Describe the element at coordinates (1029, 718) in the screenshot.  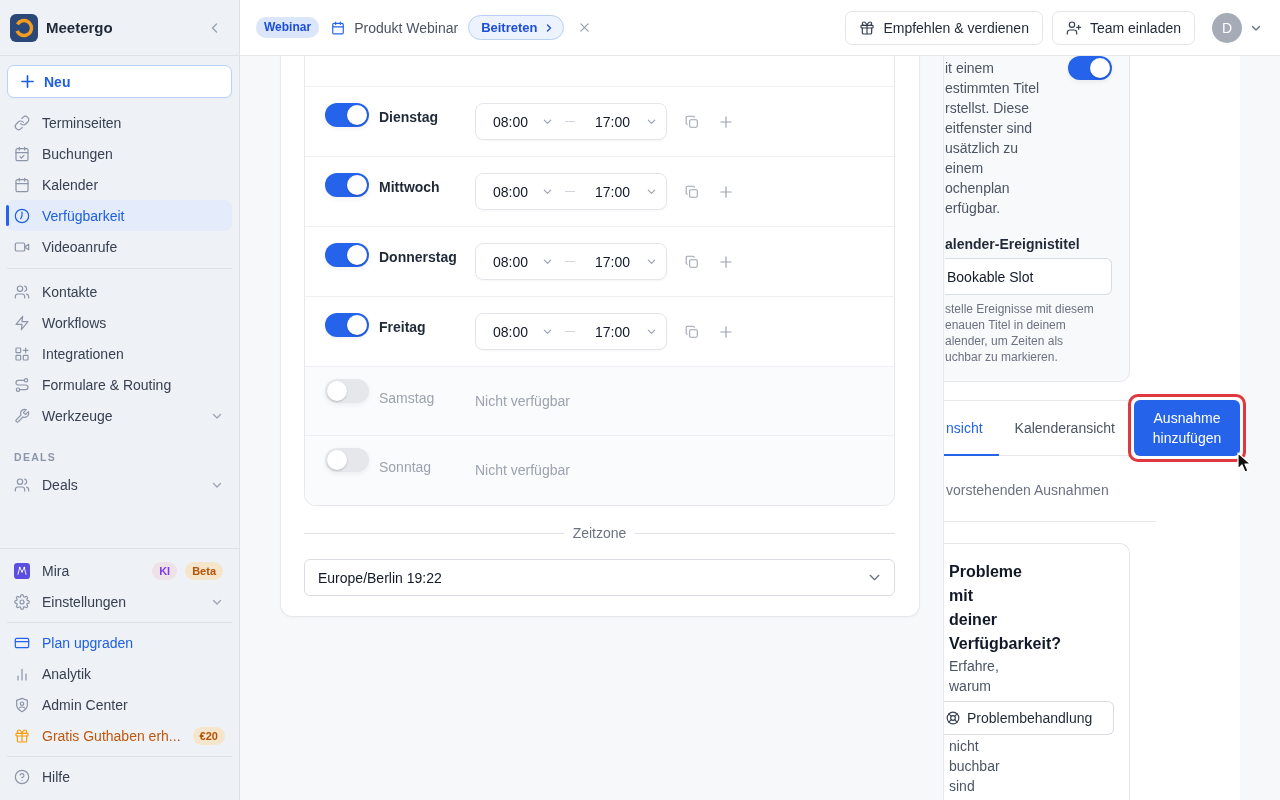
I see `troubleshoot-button: Problembehandlung` at that location.